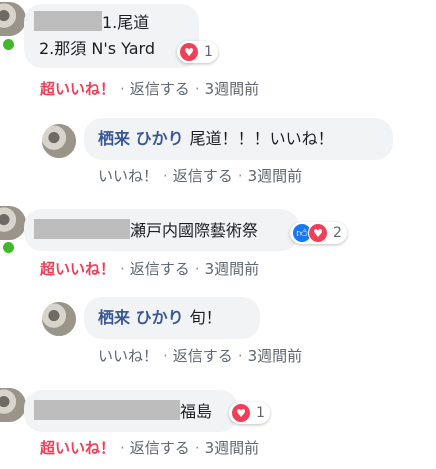 The image size is (436, 469). Describe the element at coordinates (261, 138) in the screenshot. I see `comment-text: 尾道！！！いいね！` at that location.